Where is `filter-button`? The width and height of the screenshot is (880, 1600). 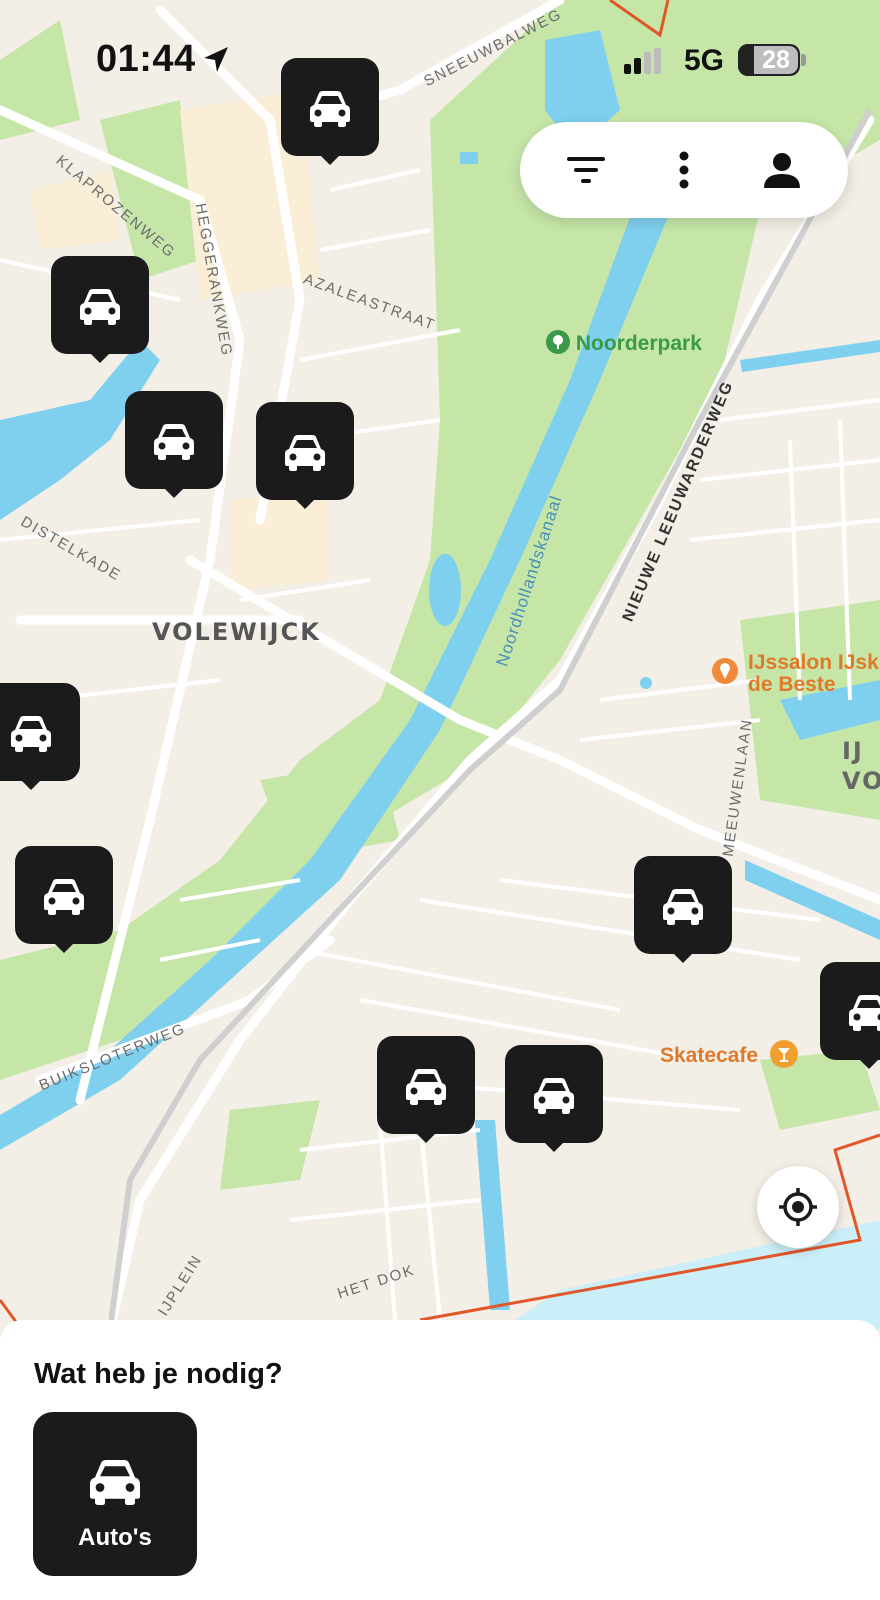
filter-button is located at coordinates (586, 170).